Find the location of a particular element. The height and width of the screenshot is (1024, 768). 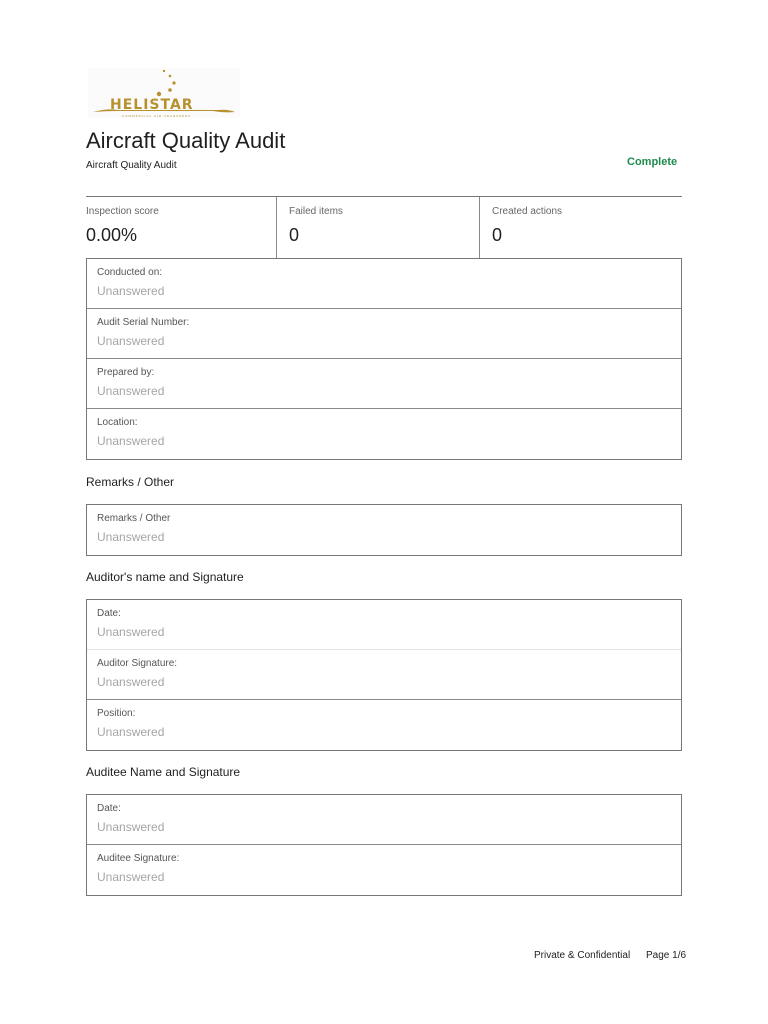

field-auditor-signature: Auditor Signature: Unanswered is located at coordinates (384, 675).